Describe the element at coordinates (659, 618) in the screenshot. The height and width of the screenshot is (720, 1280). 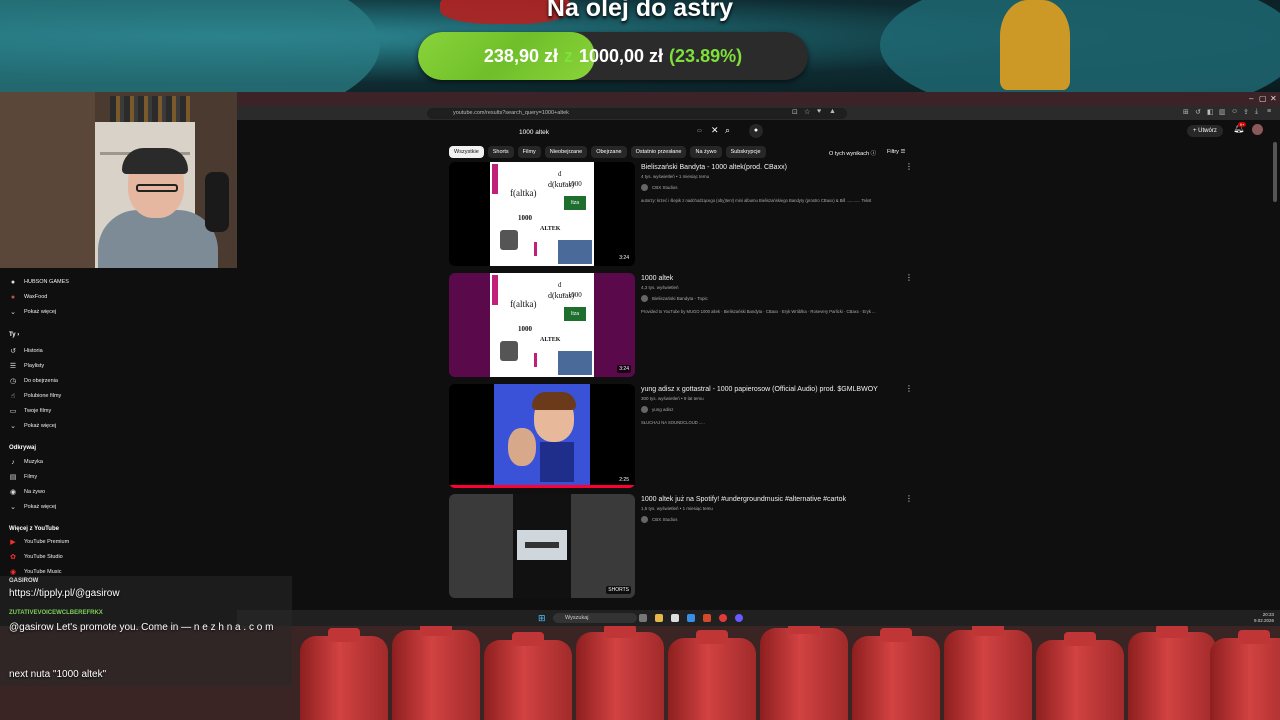
I see `file-explorer-icon` at that location.